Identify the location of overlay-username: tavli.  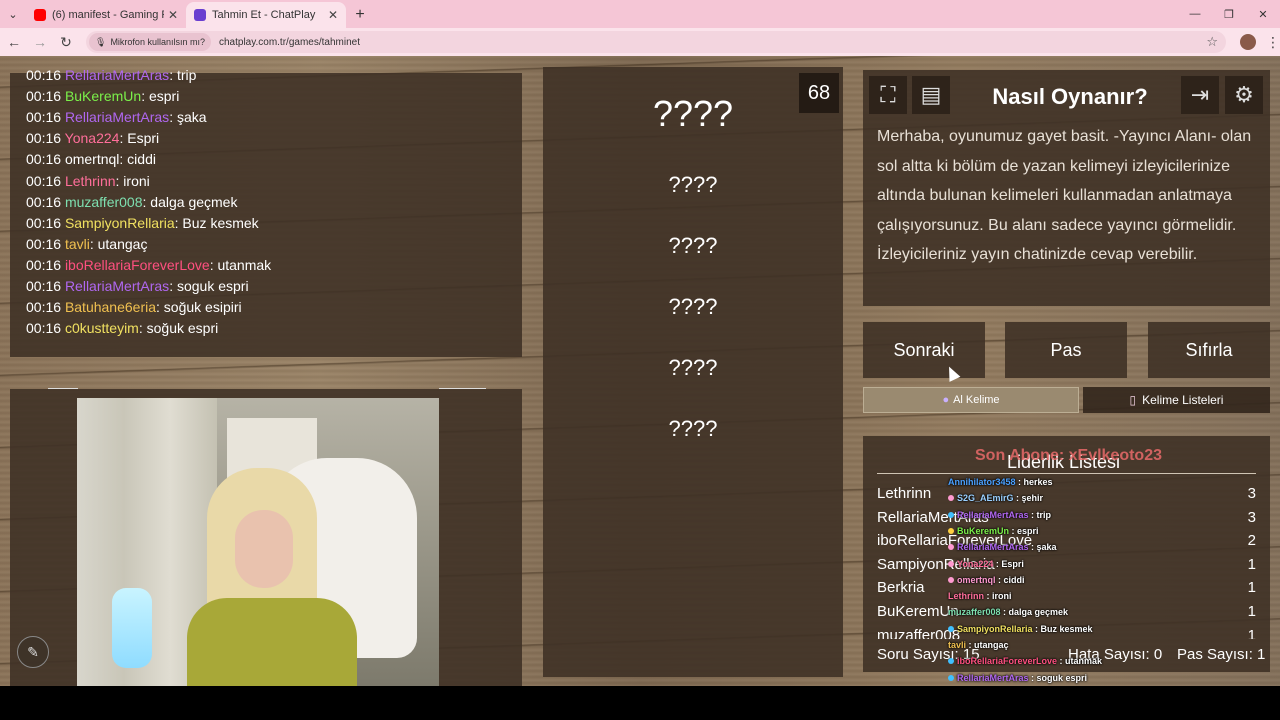
(957, 645).